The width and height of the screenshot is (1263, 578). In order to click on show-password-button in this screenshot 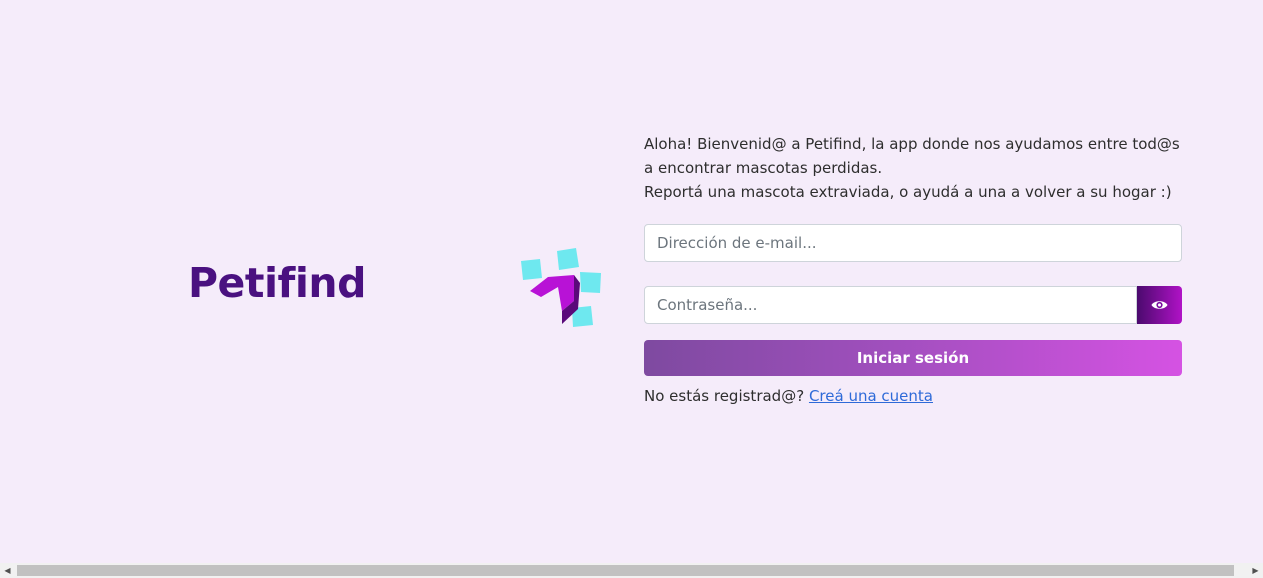, I will do `click(1159, 305)`.